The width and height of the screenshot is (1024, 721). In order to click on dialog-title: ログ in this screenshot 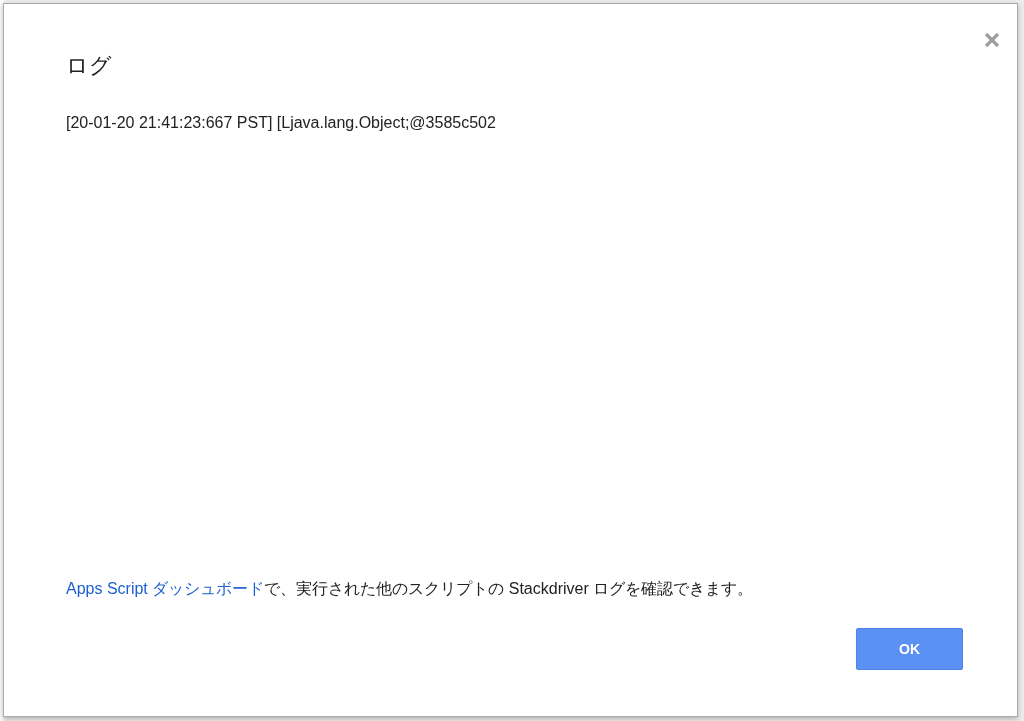, I will do `click(89, 66)`.